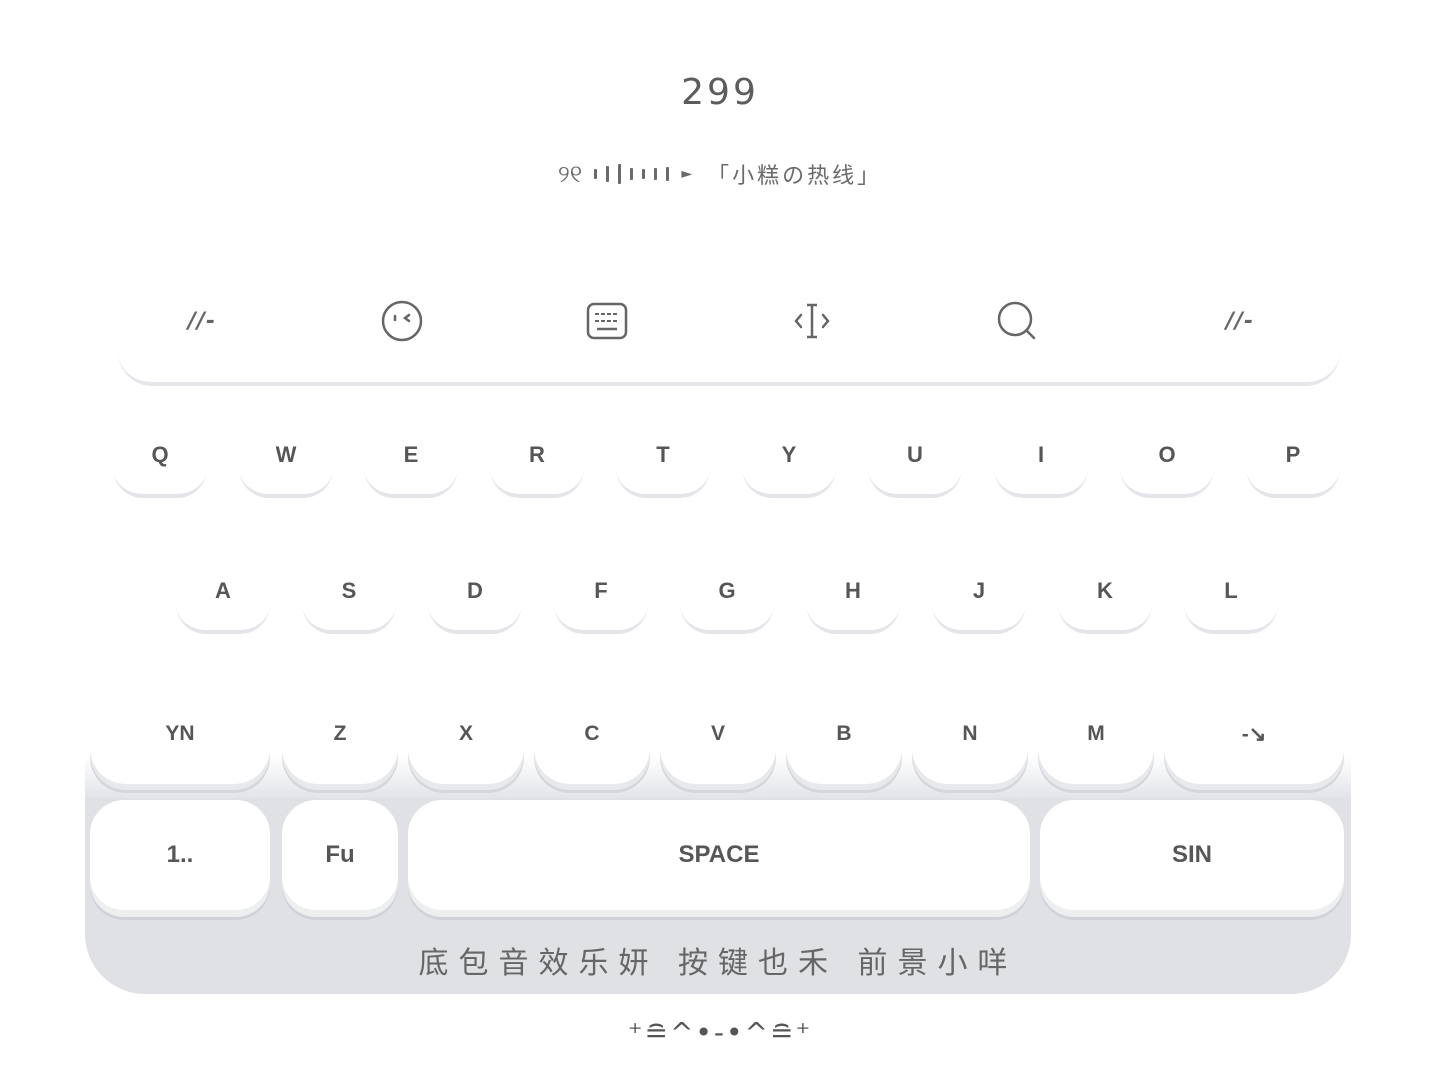 This screenshot has width=1440, height=1080. I want to click on key-h: H, so click(853, 591).